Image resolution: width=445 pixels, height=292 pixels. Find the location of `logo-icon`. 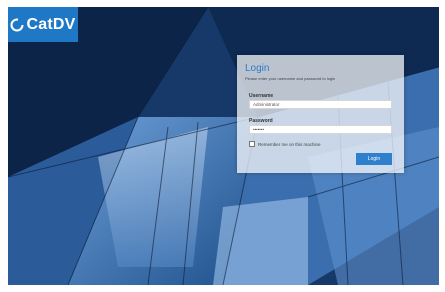

logo-icon is located at coordinates (17, 24).